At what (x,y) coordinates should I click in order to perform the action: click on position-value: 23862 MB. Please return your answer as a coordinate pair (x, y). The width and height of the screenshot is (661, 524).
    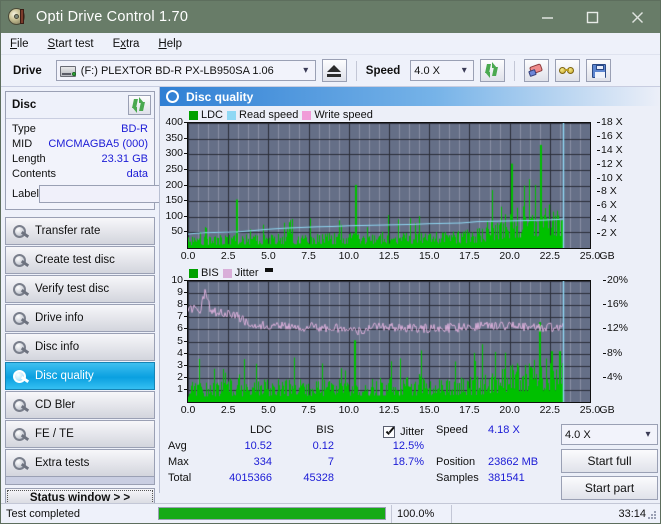
    Looking at the image, I should click on (513, 462).